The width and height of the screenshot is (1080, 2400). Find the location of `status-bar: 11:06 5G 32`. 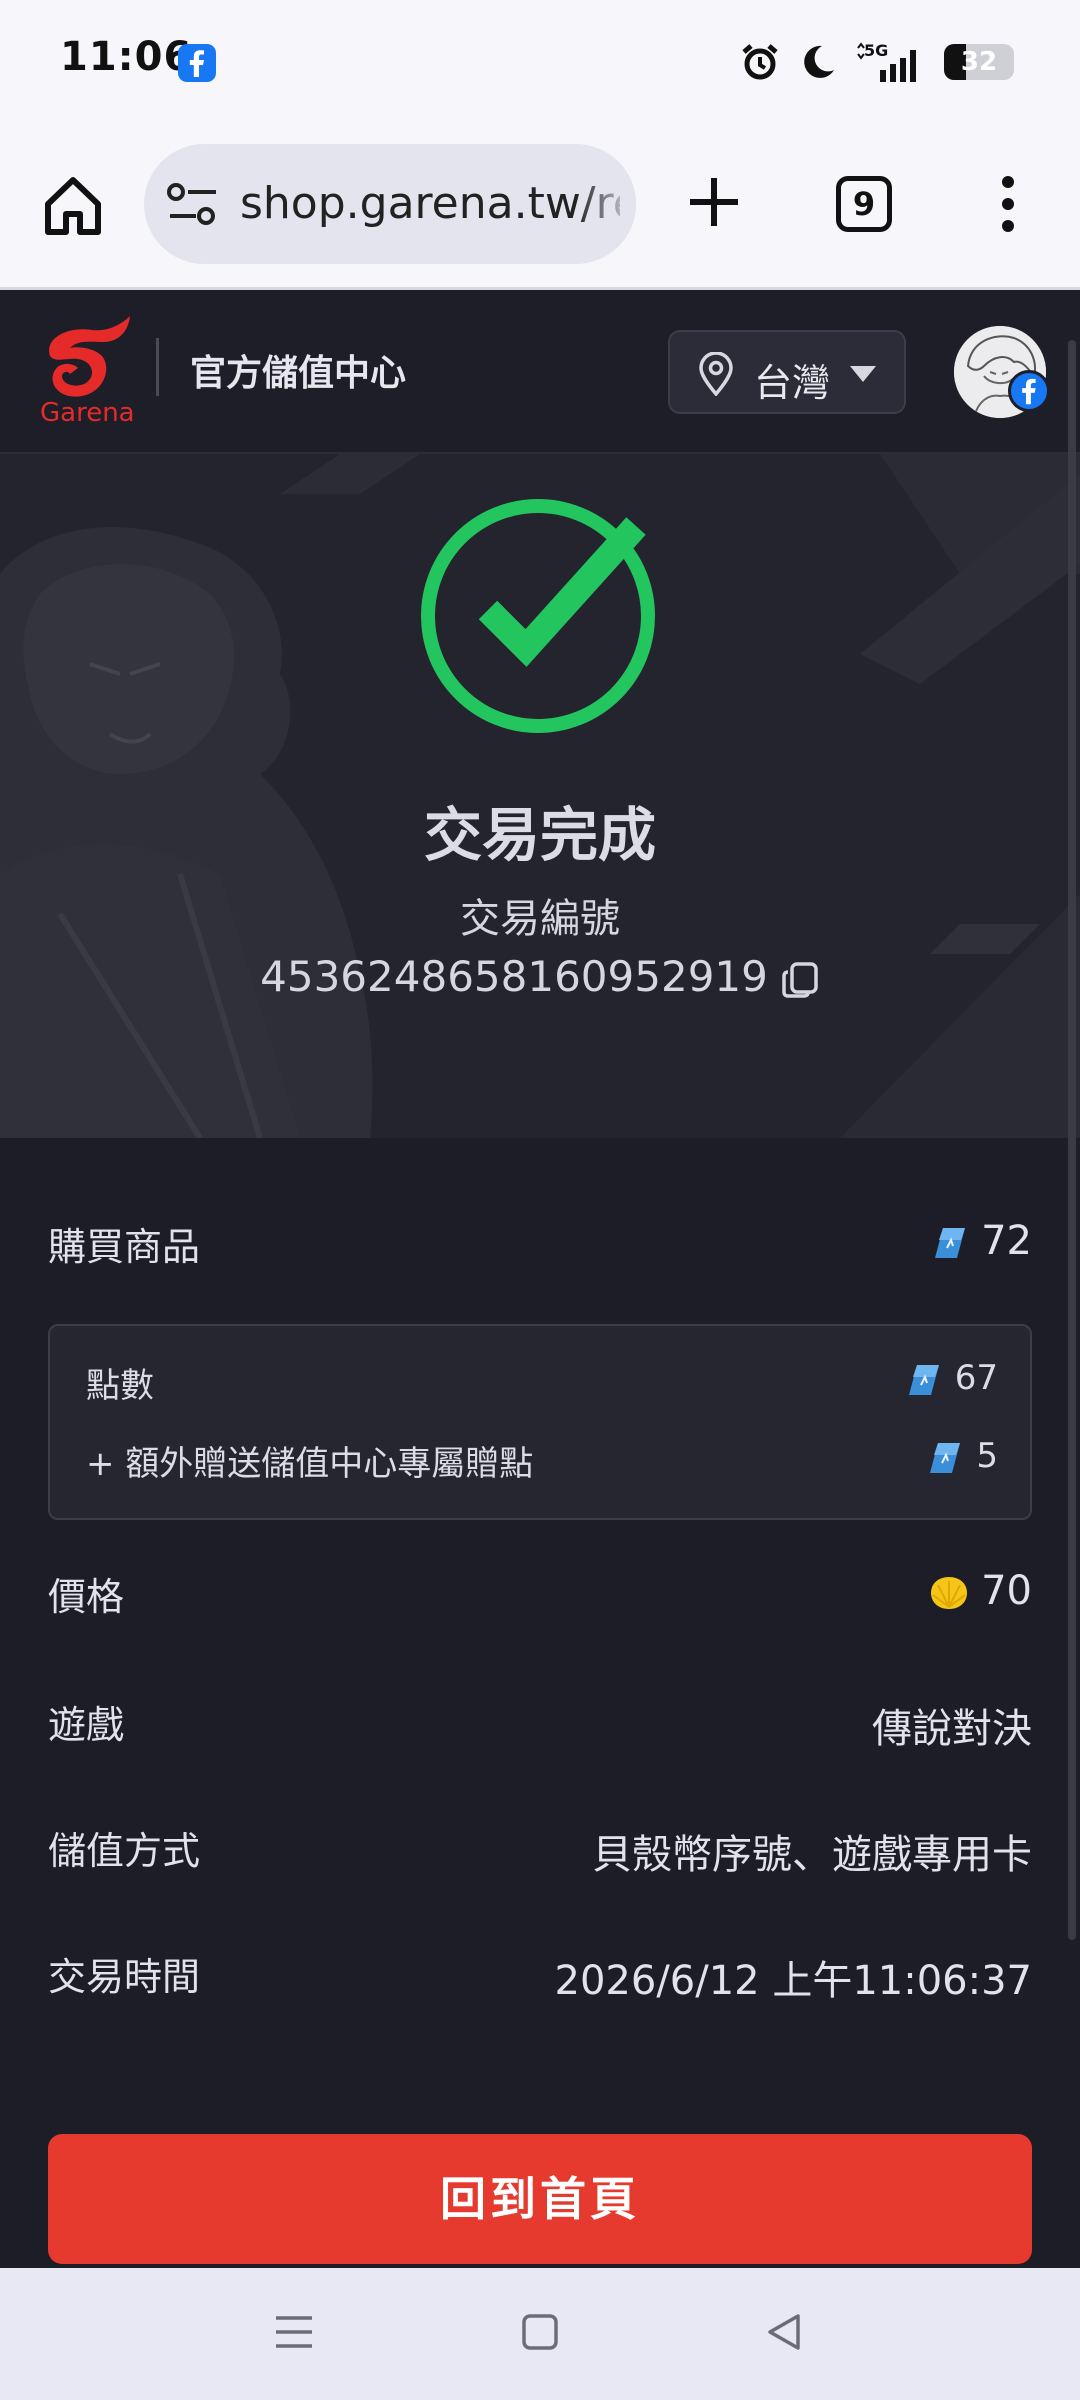

status-bar: 11:06 5G 32 is located at coordinates (540, 62).